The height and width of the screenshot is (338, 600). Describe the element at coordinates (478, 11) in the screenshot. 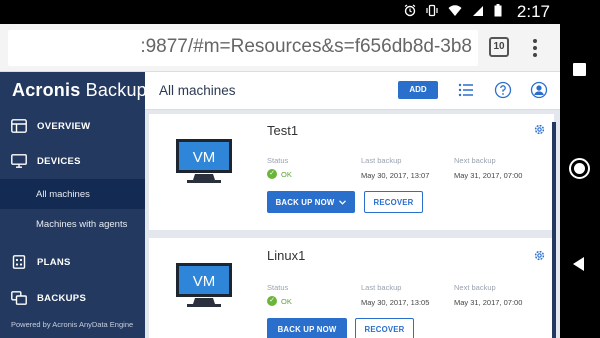

I see `signal-icon` at that location.